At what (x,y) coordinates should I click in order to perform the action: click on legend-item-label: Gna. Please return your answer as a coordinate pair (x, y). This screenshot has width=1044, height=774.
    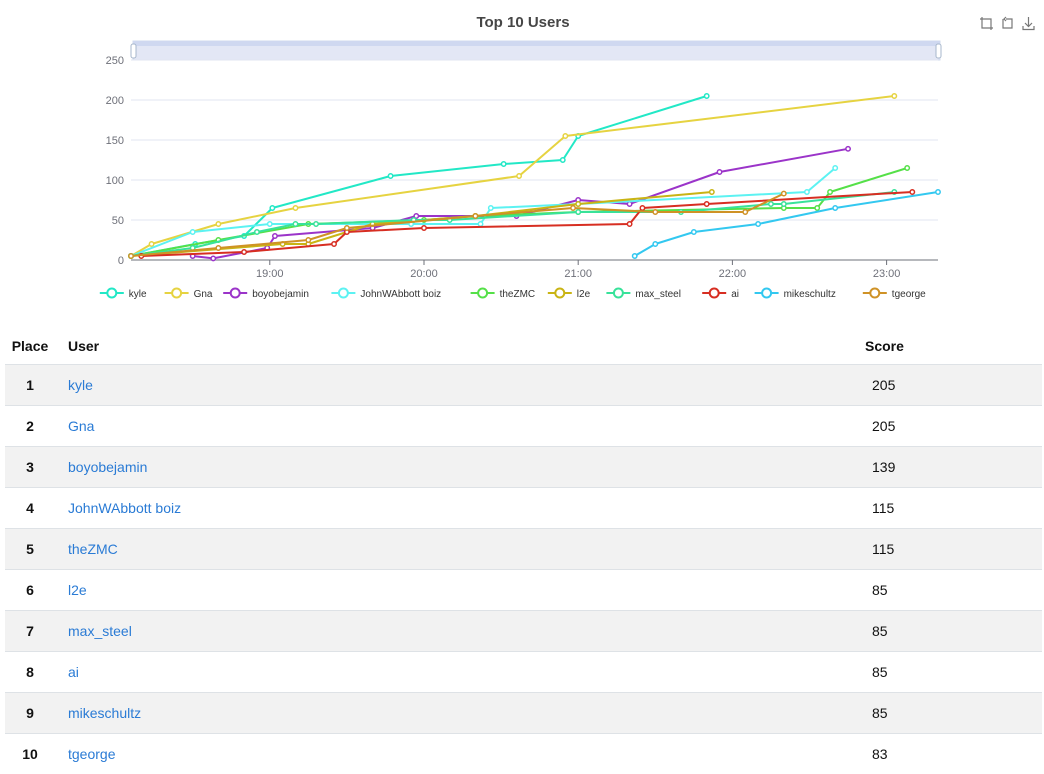
    Looking at the image, I should click on (203, 294).